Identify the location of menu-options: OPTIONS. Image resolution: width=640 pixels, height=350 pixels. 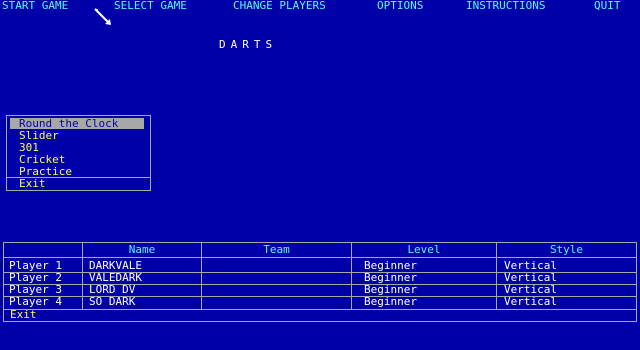
(400, 6).